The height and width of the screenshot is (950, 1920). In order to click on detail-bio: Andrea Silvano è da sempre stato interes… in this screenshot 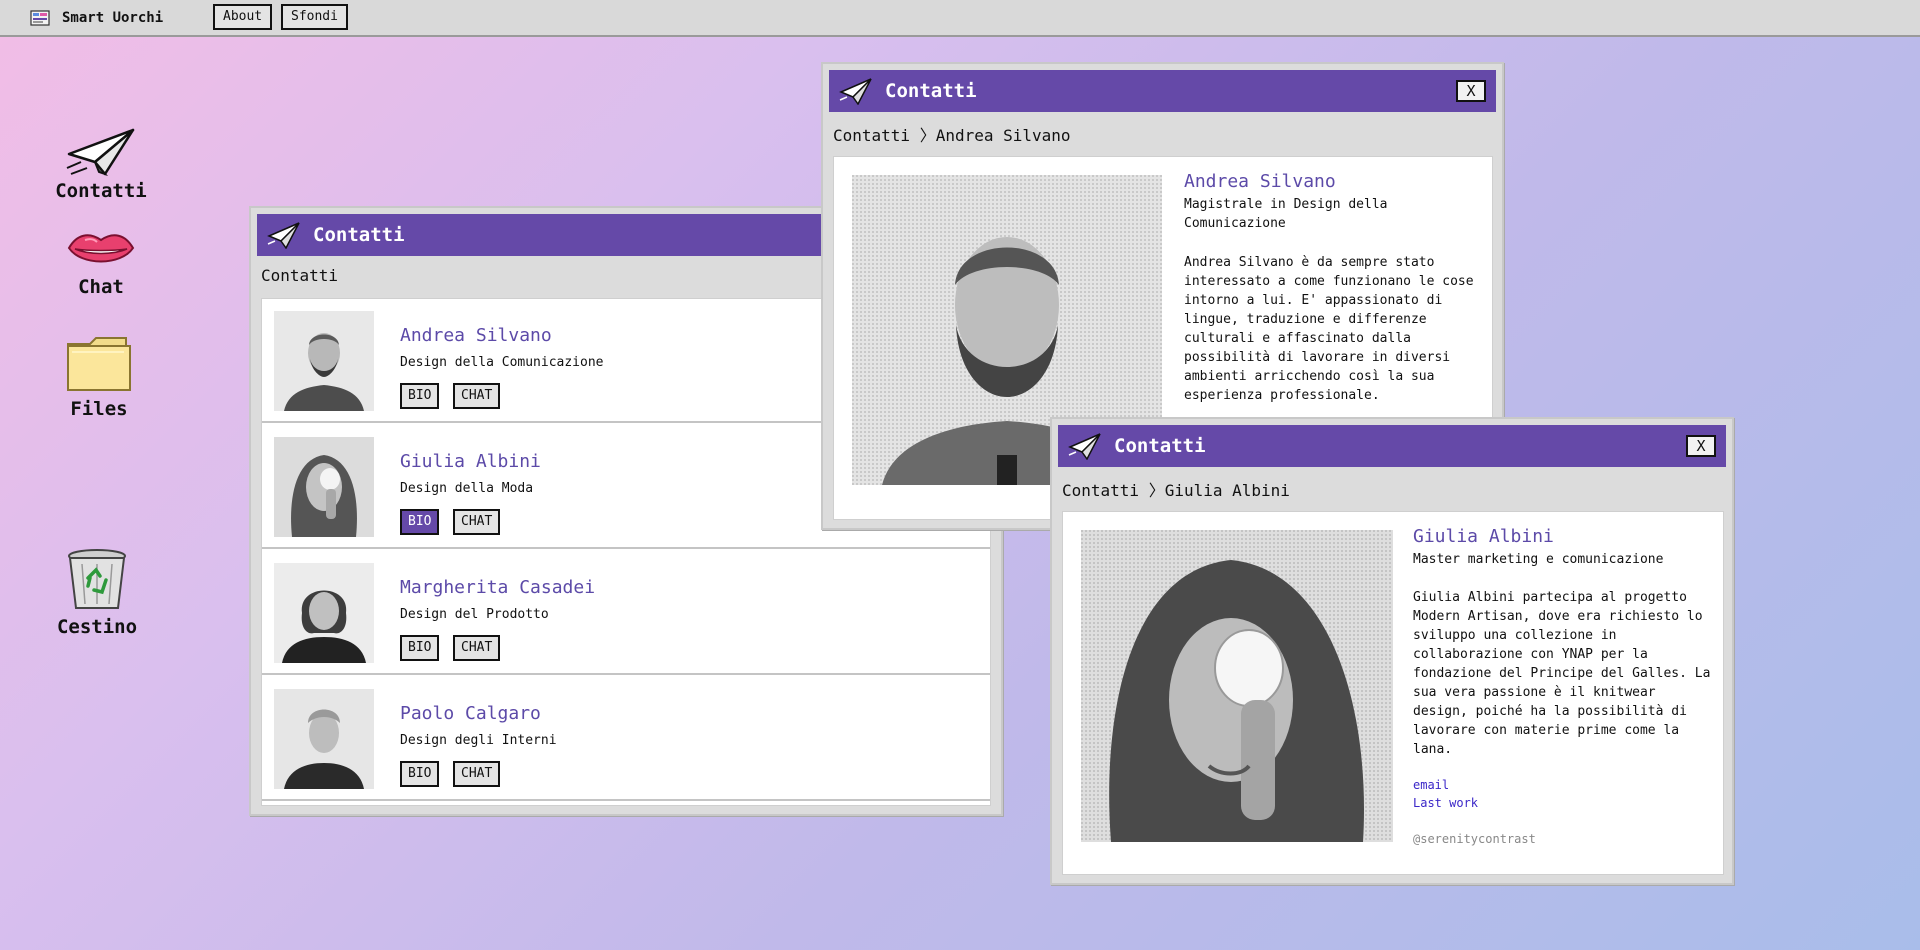, I will do `click(1329, 329)`.